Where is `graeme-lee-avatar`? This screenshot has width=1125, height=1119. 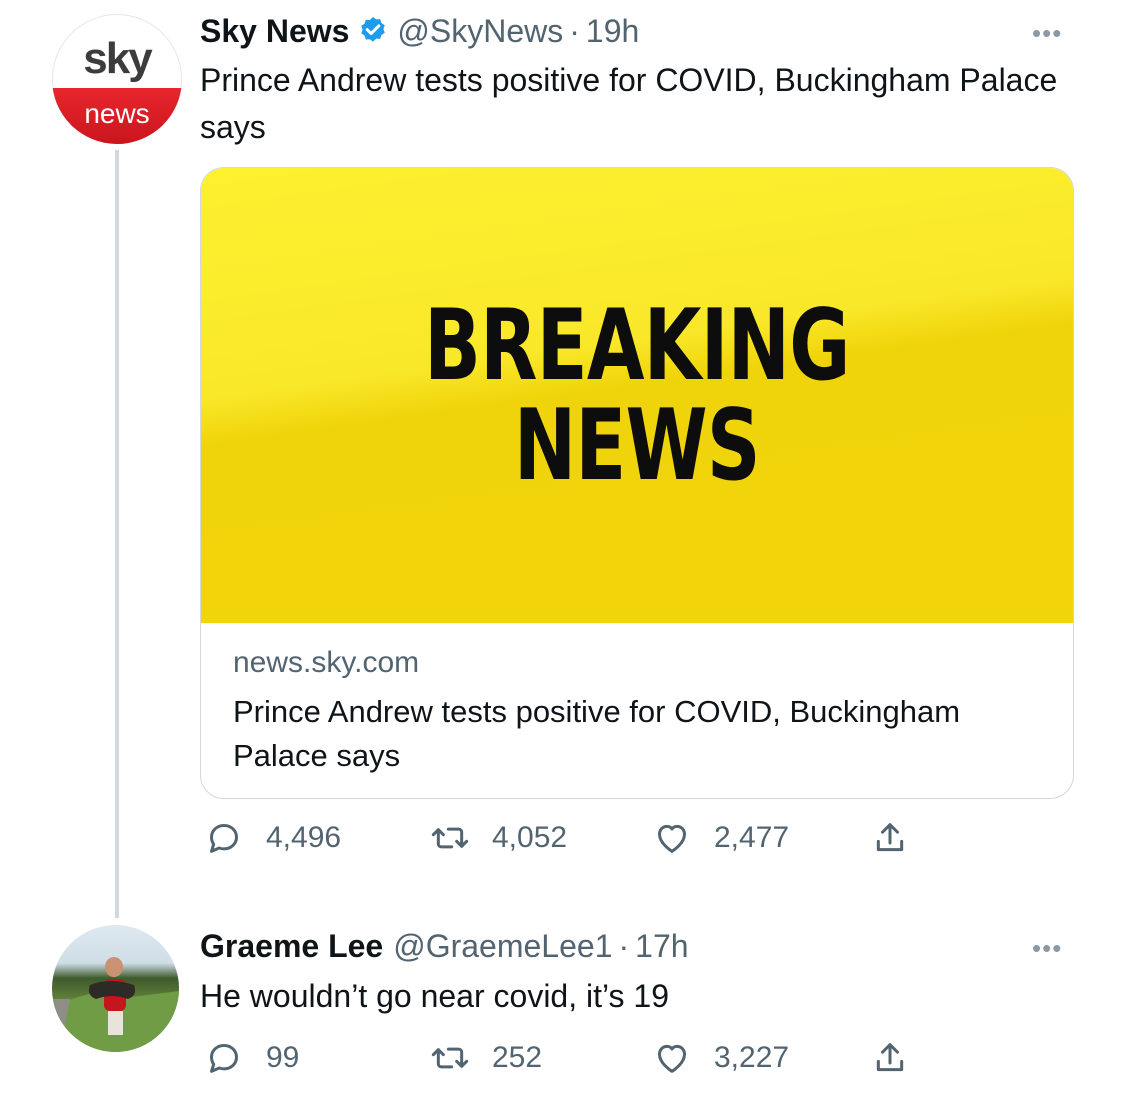 graeme-lee-avatar is located at coordinates (115, 988).